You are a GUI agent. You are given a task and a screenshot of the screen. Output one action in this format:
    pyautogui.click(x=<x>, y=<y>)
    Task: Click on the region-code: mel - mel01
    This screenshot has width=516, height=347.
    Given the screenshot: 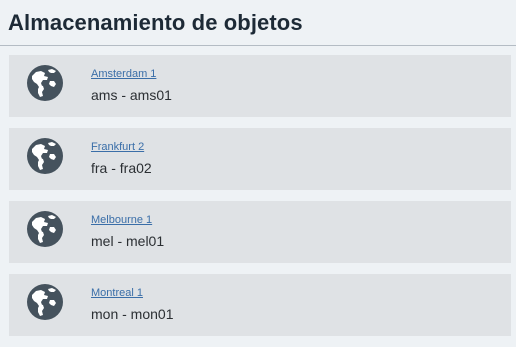 What is the action you would take?
    pyautogui.click(x=128, y=241)
    